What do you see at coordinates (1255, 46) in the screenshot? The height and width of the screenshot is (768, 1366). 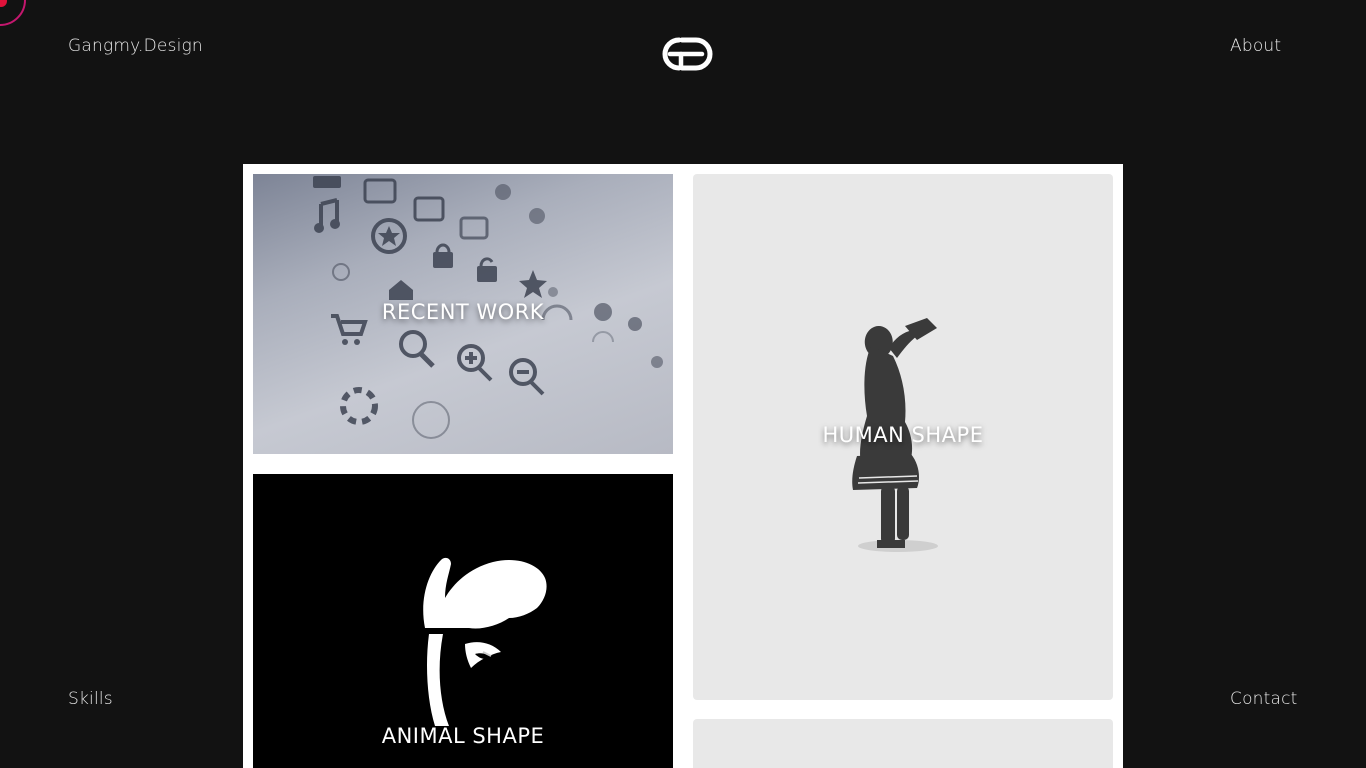 I see `about-link: About` at bounding box center [1255, 46].